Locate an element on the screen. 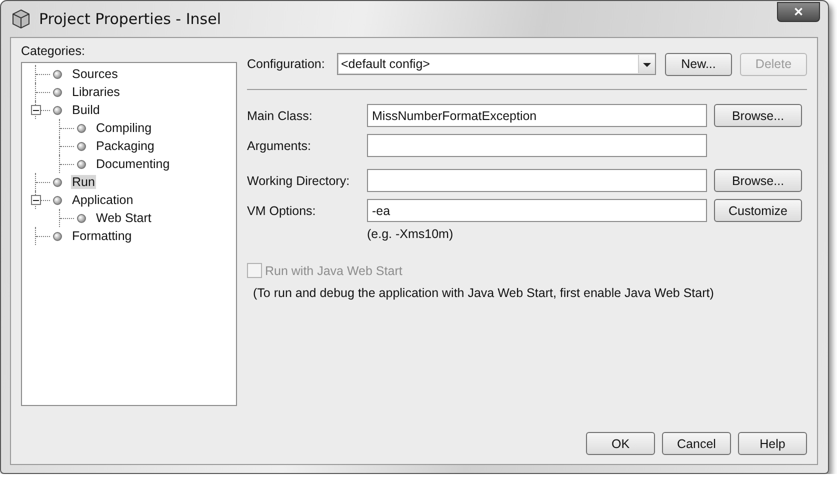 The width and height of the screenshot is (837, 483). tree-item: Formatting is located at coordinates (102, 236).